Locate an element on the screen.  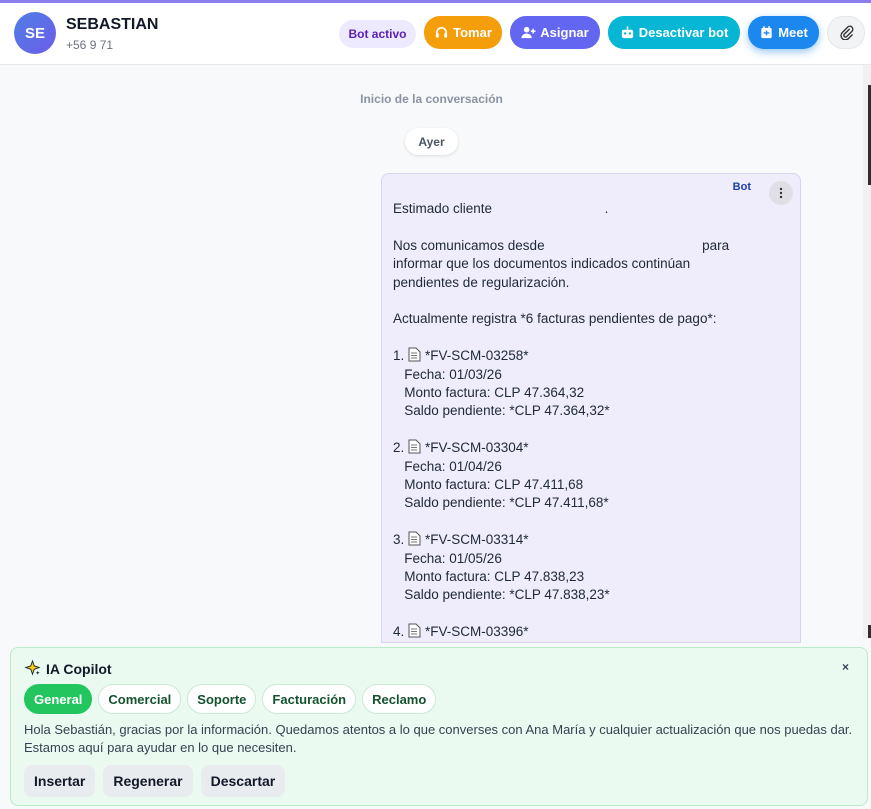
avatar: SE is located at coordinates (35, 33).